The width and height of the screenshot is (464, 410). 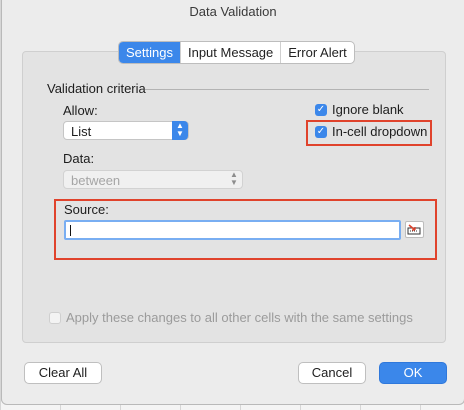 What do you see at coordinates (79, 158) in the screenshot?
I see `data-label: Data:` at bounding box center [79, 158].